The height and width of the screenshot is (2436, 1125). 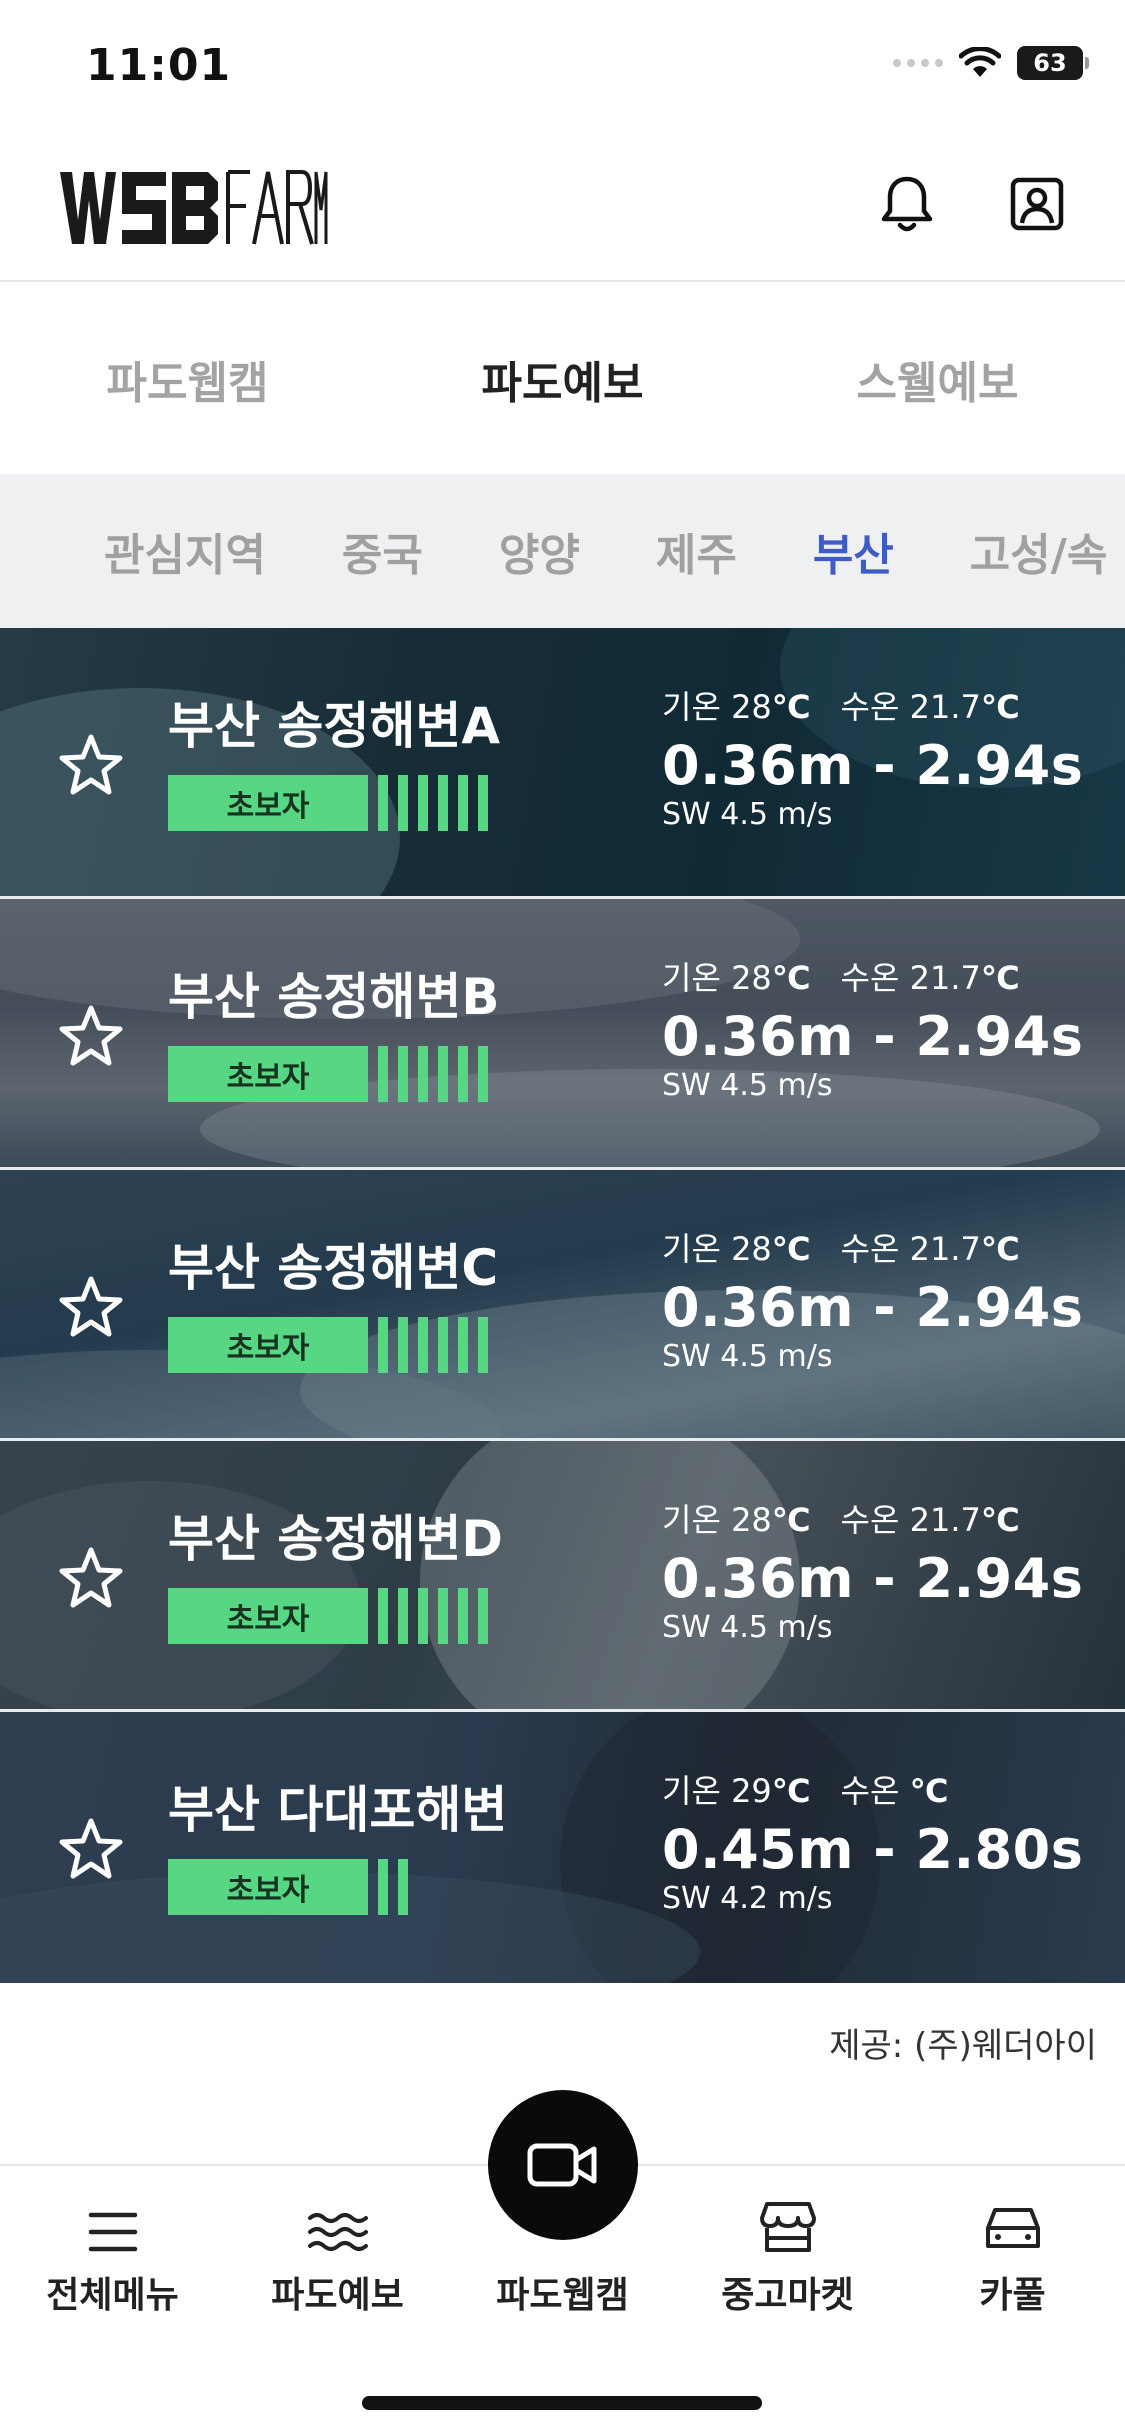 I want to click on air-temp: 기온 29℃, so click(x=736, y=1791).